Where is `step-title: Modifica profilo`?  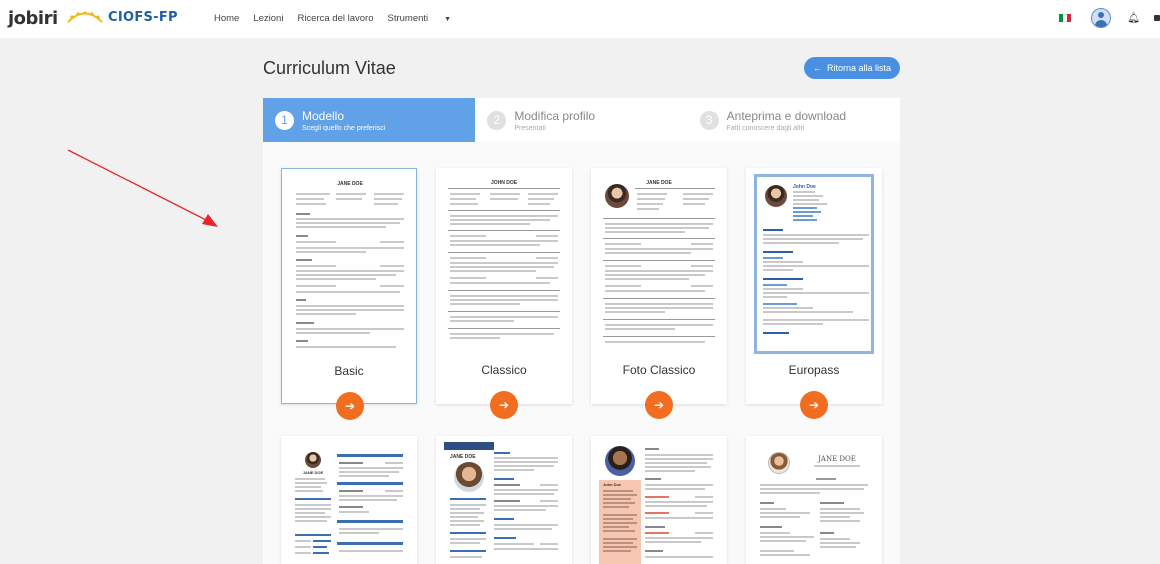
step-title: Modifica profilo is located at coordinates (555, 115).